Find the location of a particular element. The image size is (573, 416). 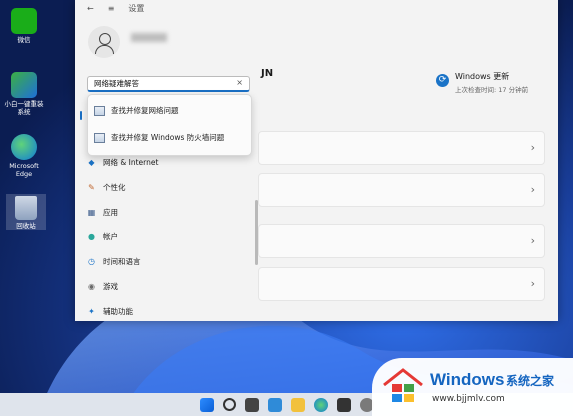

avatar is located at coordinates (104, 42).